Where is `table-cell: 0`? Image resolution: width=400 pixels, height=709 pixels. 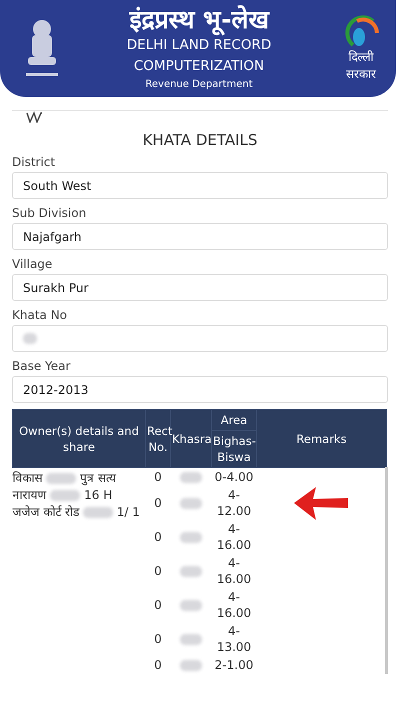 table-cell: 0 is located at coordinates (158, 477).